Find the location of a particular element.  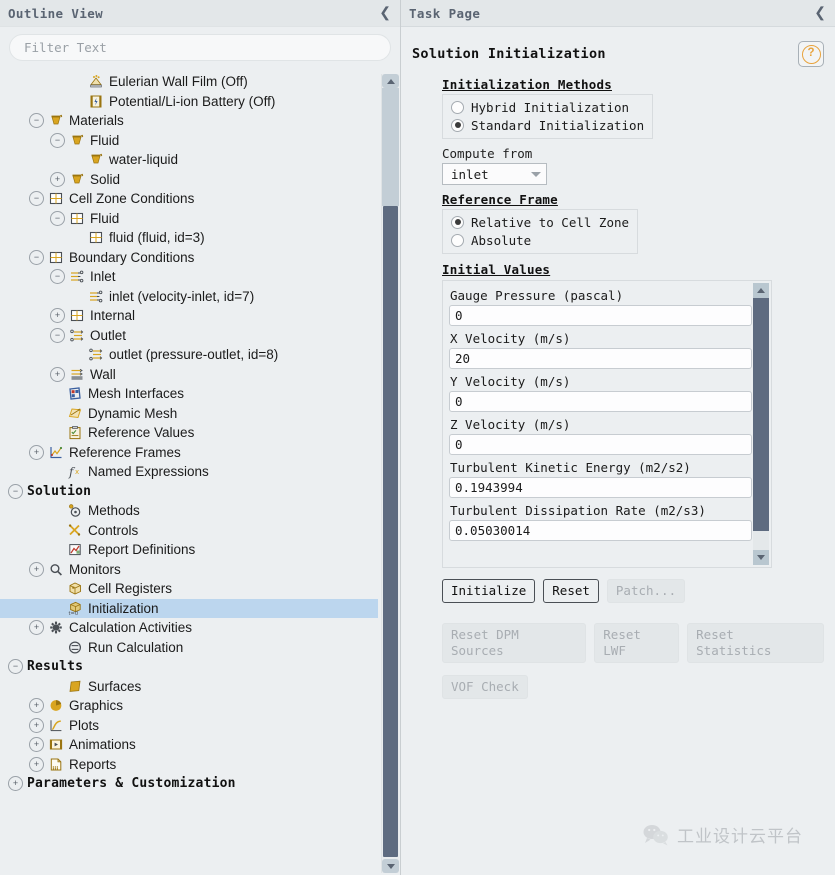

tree-item: water-liquid is located at coordinates (189, 160).